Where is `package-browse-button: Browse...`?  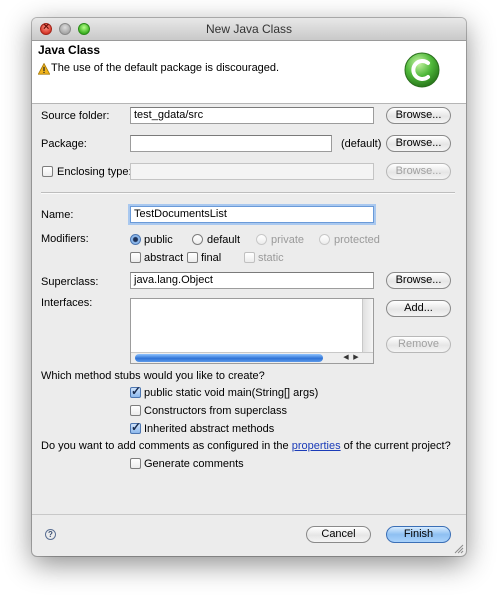
package-browse-button: Browse... is located at coordinates (418, 143).